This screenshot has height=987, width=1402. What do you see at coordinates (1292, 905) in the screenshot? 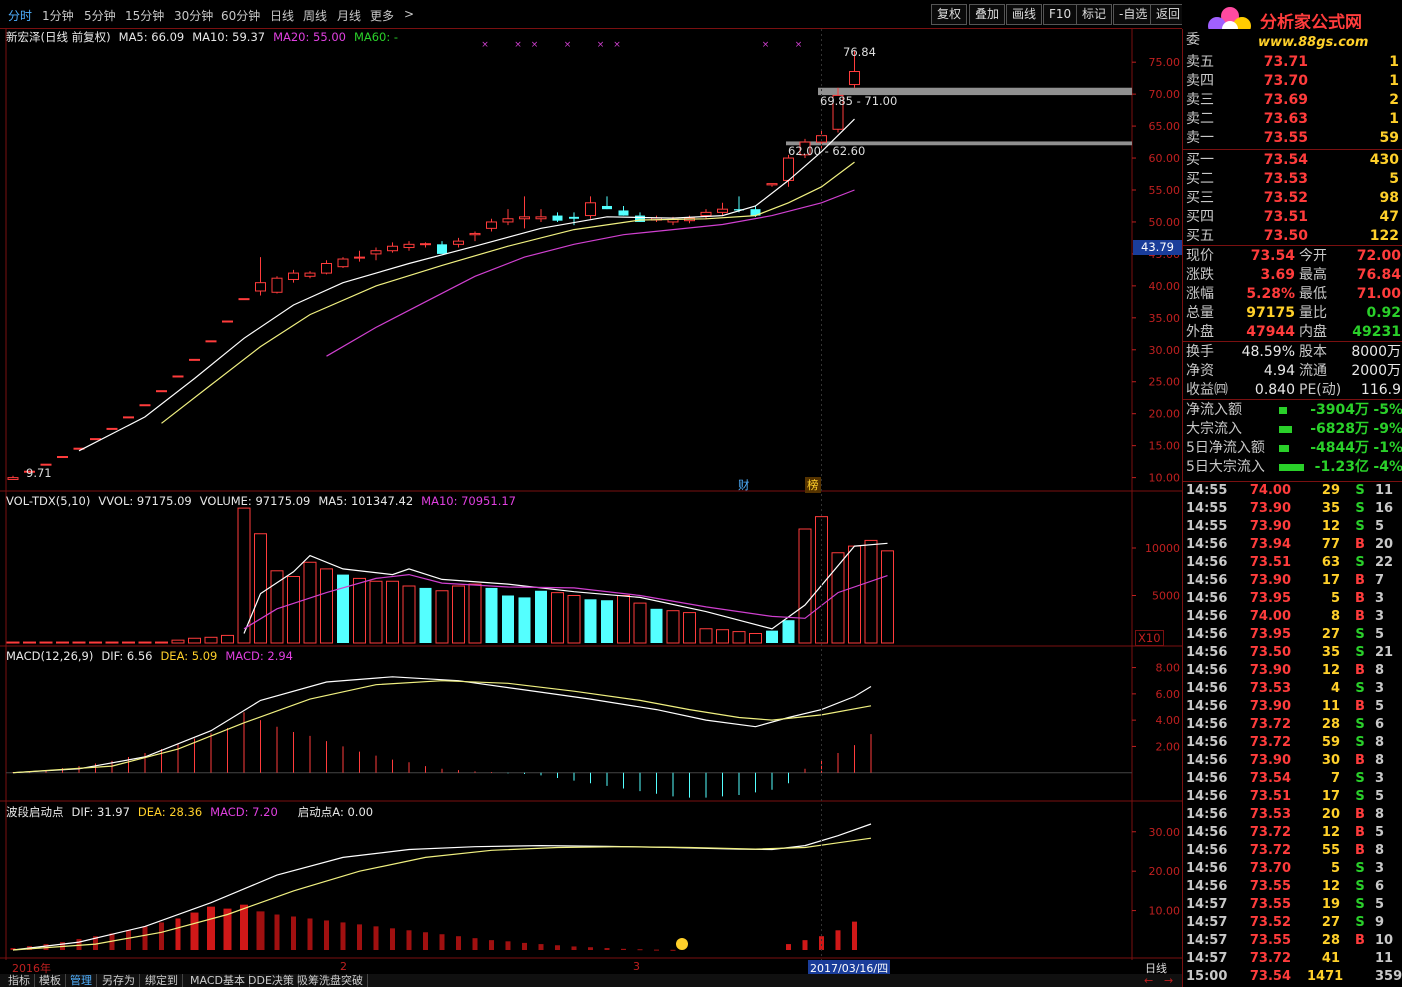
I see `tick-row: 14:57 73.55 19 S 5` at bounding box center [1292, 905].